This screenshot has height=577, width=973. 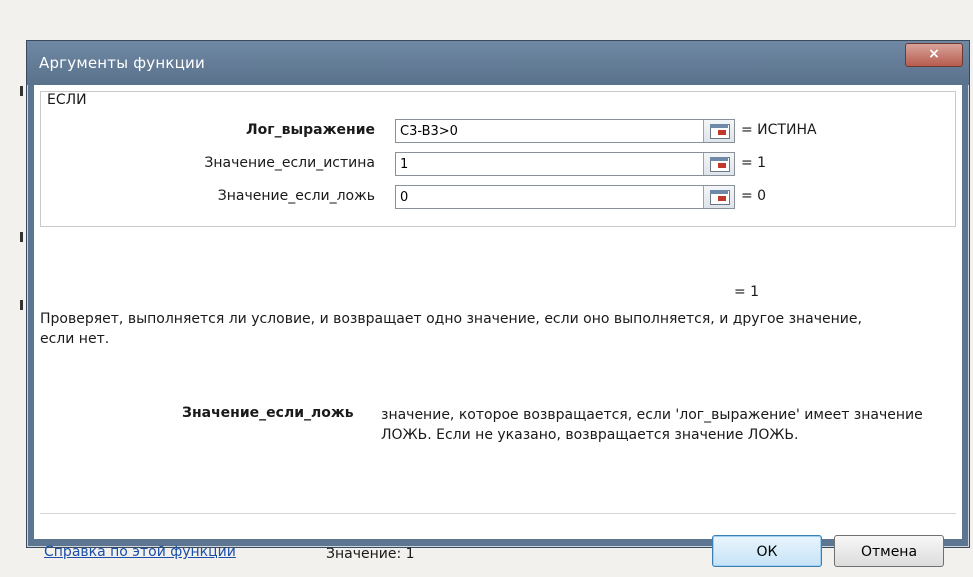 I want to click on footer-divider, so click(x=498, y=513).